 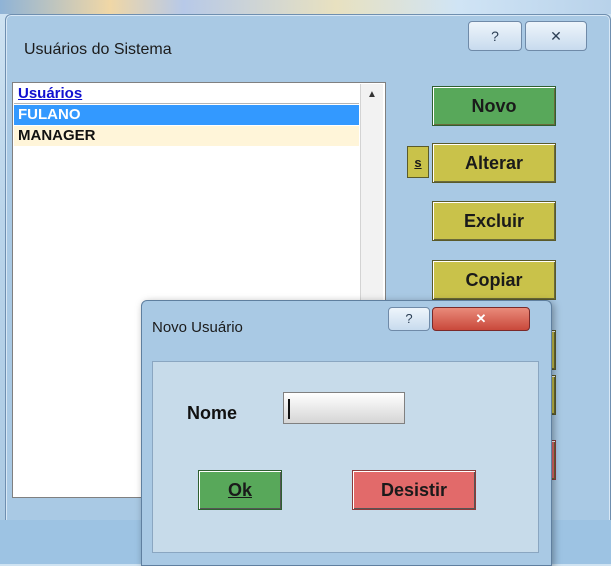 I want to click on dialog-title: Novo Usuário, so click(x=197, y=327).